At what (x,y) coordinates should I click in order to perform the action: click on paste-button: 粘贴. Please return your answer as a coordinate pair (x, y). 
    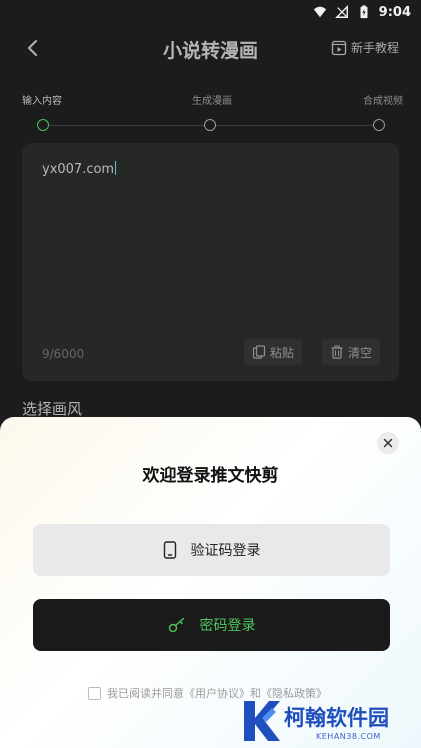
    Looking at the image, I should click on (273, 352).